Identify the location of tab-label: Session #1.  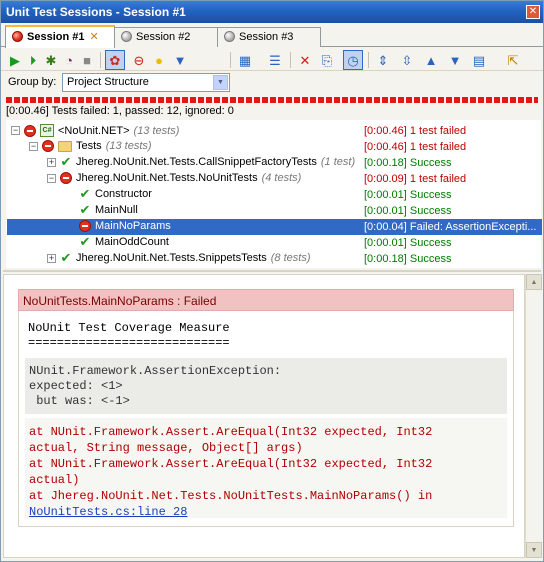
(56, 37).